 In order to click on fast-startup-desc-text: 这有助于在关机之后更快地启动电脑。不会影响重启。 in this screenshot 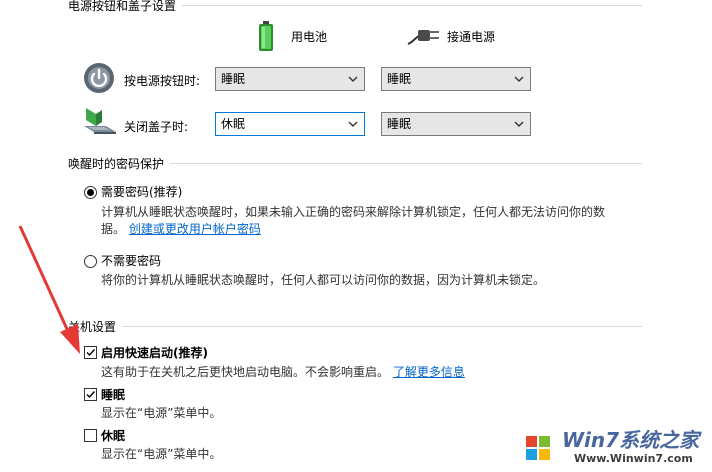, I will do `click(245, 372)`.